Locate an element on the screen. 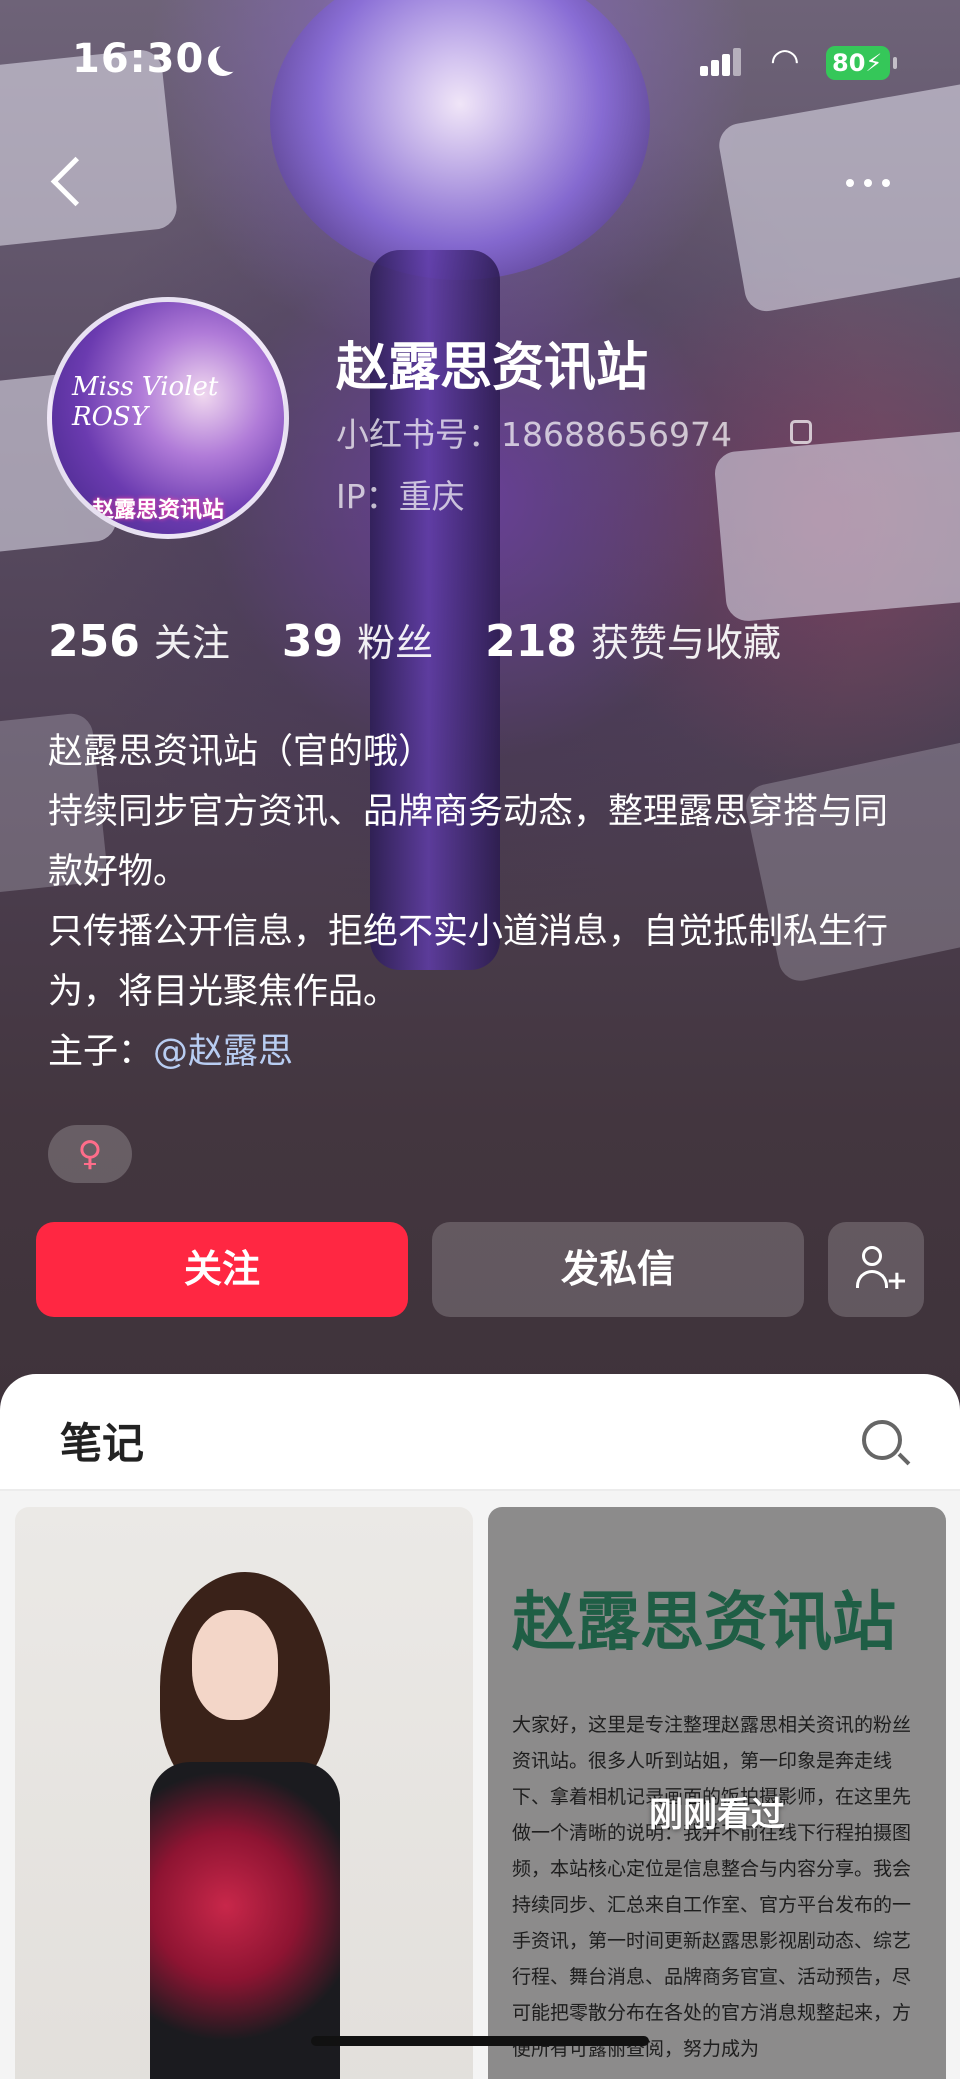  stat-label: 获赞与收藏 is located at coordinates (685, 643).